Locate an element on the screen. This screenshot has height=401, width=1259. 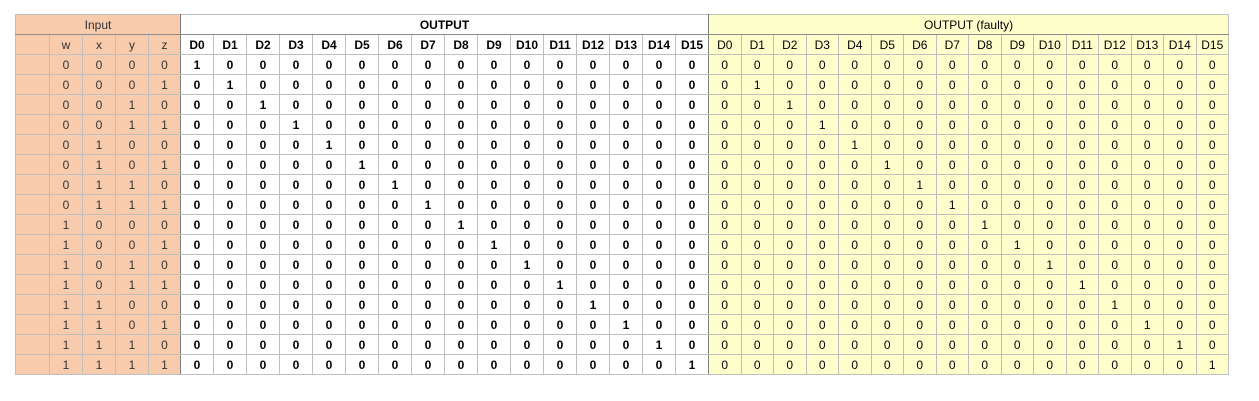
output-group-header: OUTPUT is located at coordinates (444, 24).